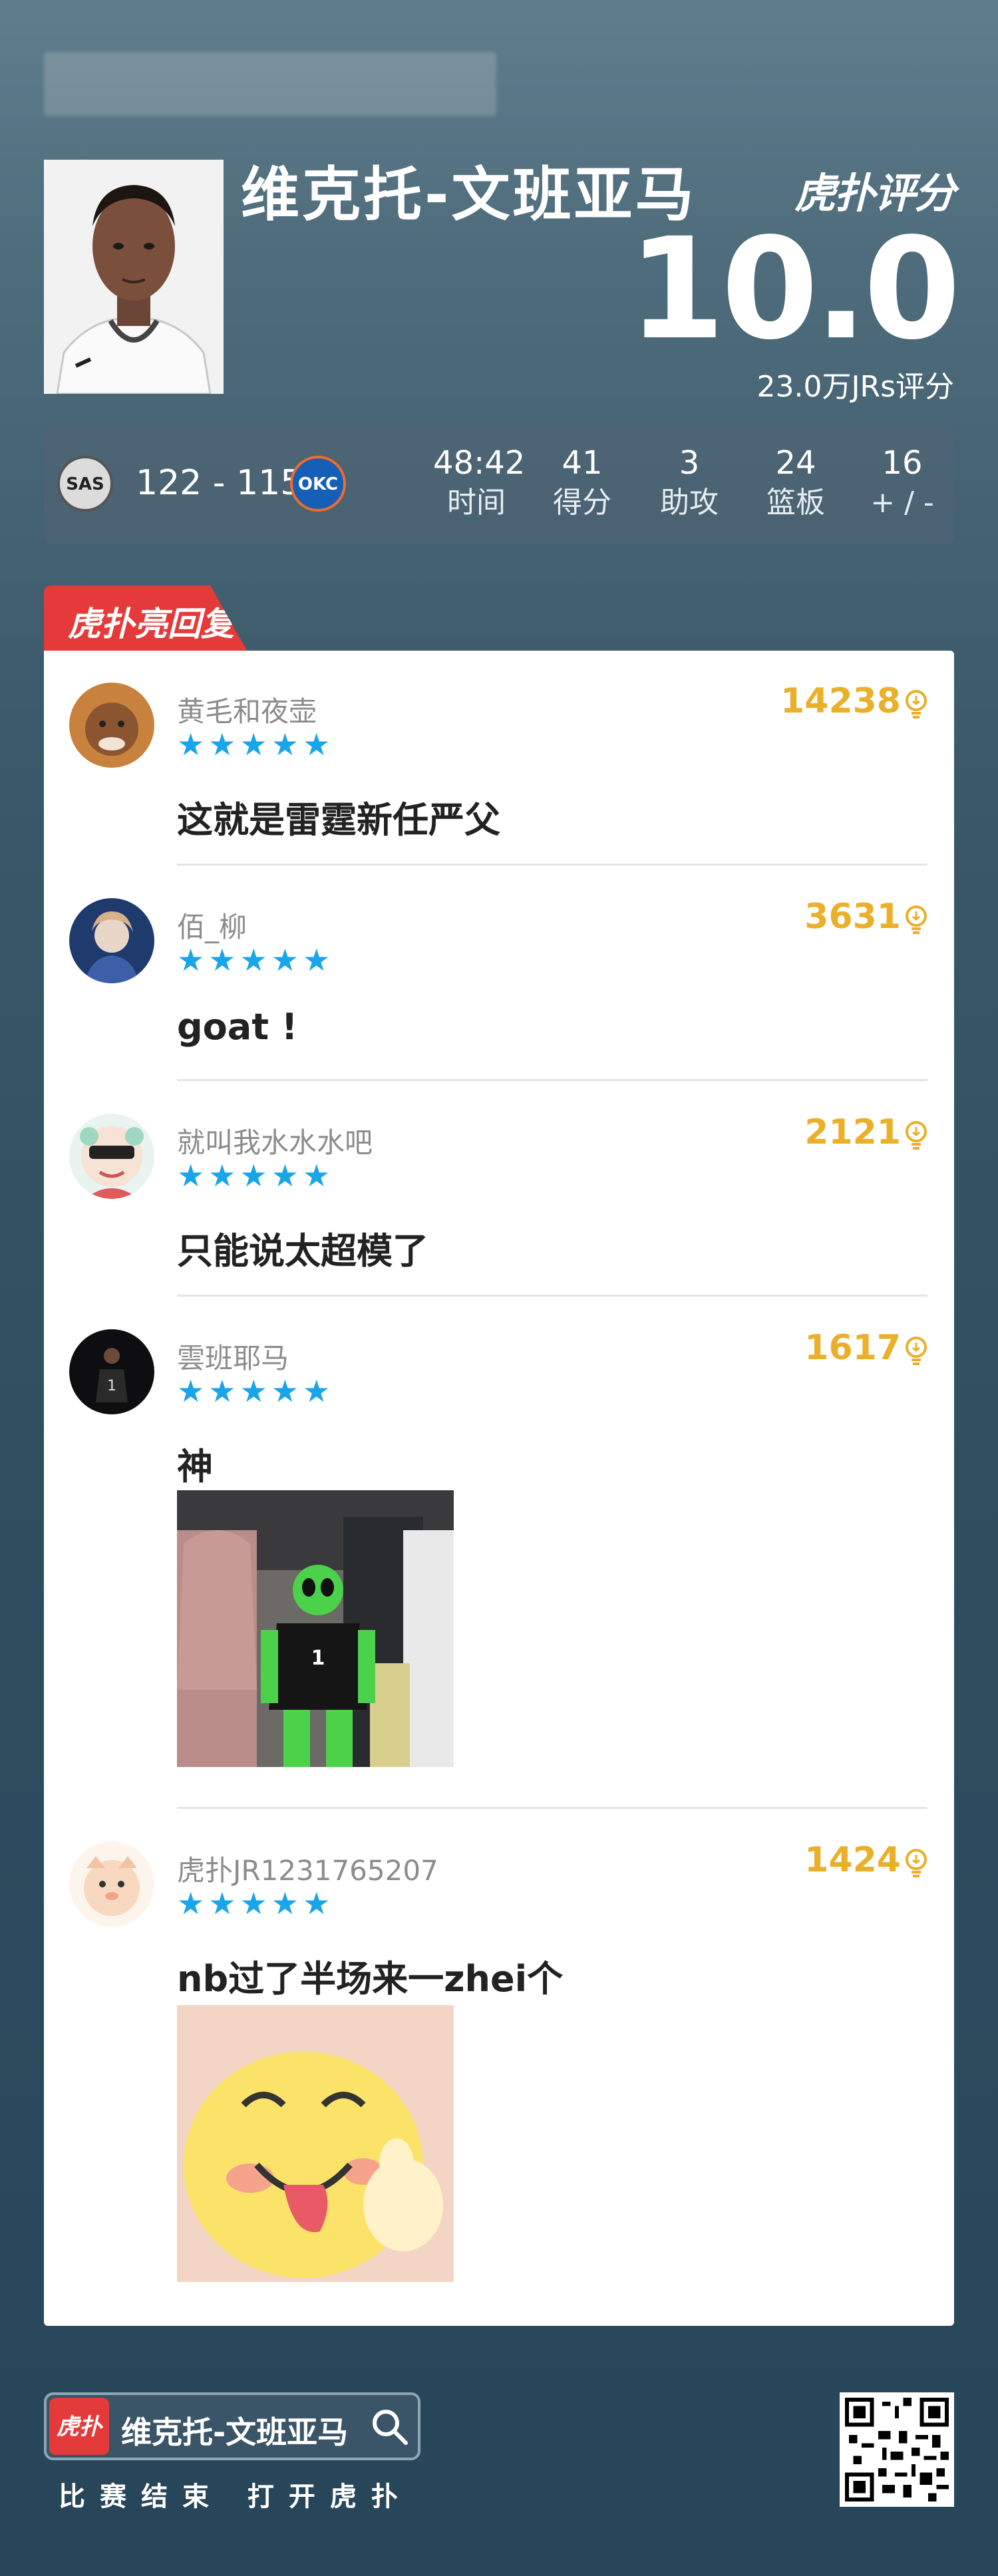  What do you see at coordinates (855, 387) in the screenshot?
I see `rating-count: 23.0万JRs评分` at bounding box center [855, 387].